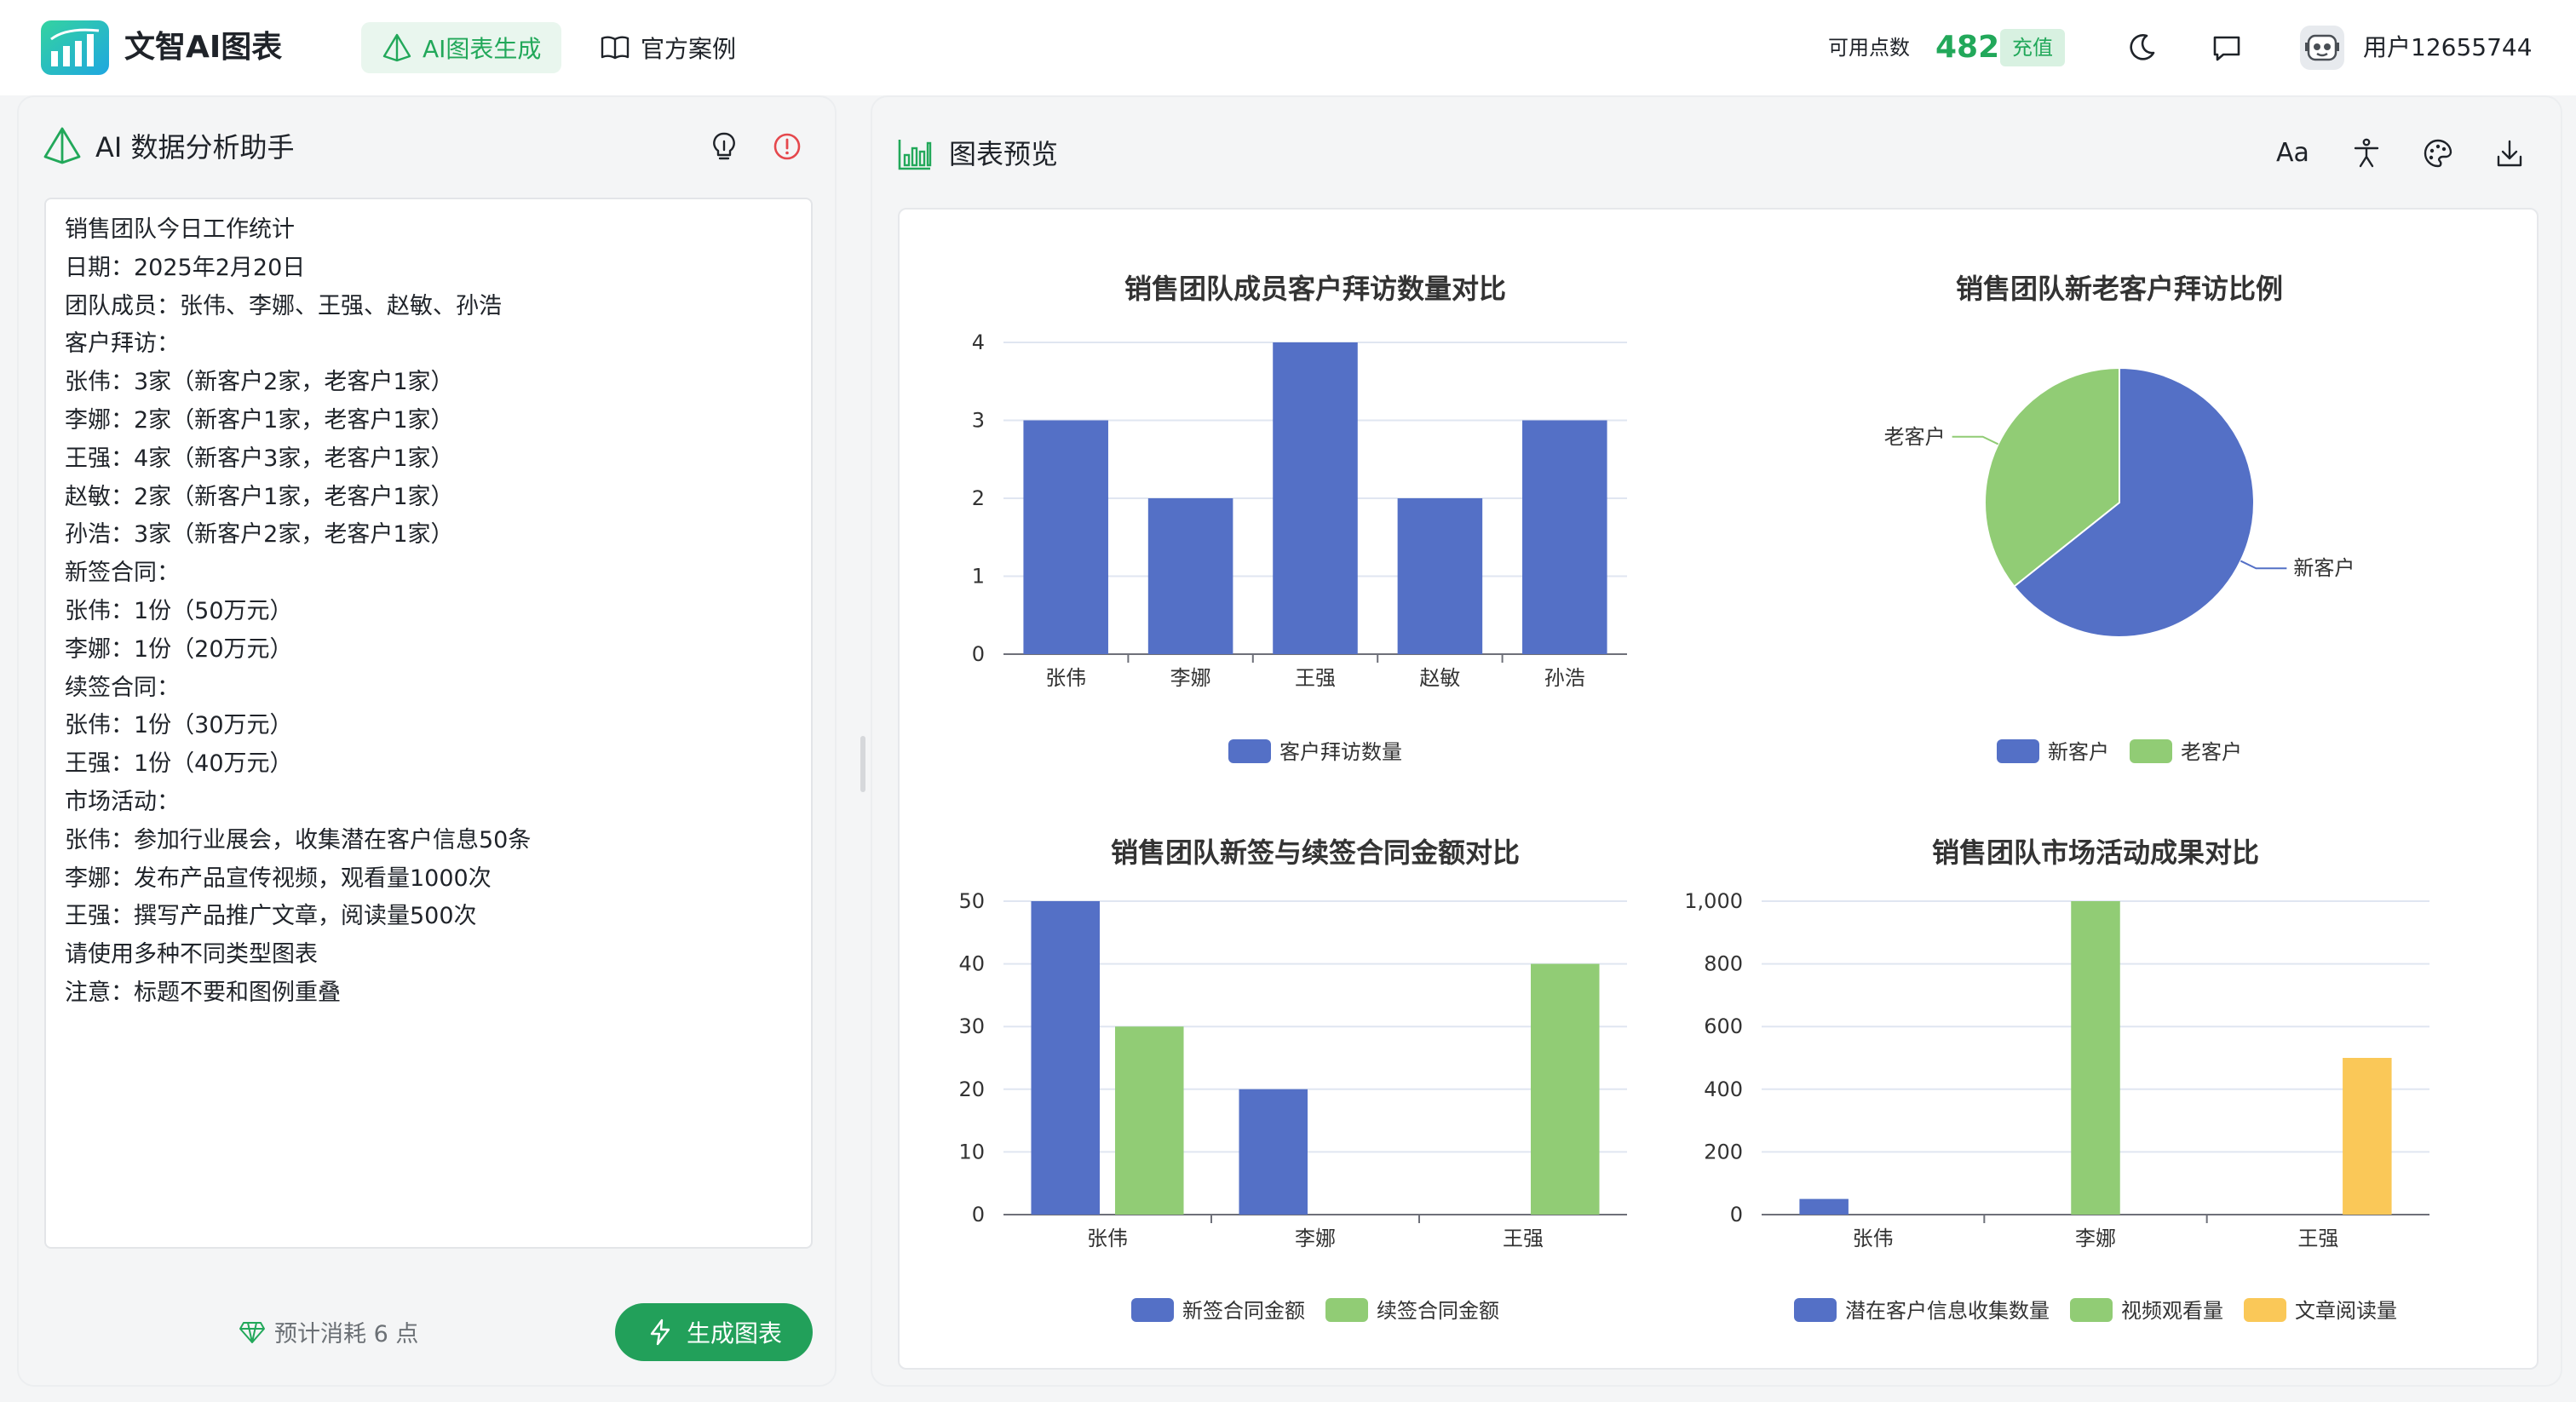  I want to click on panel-resize-handle, so click(863, 764).